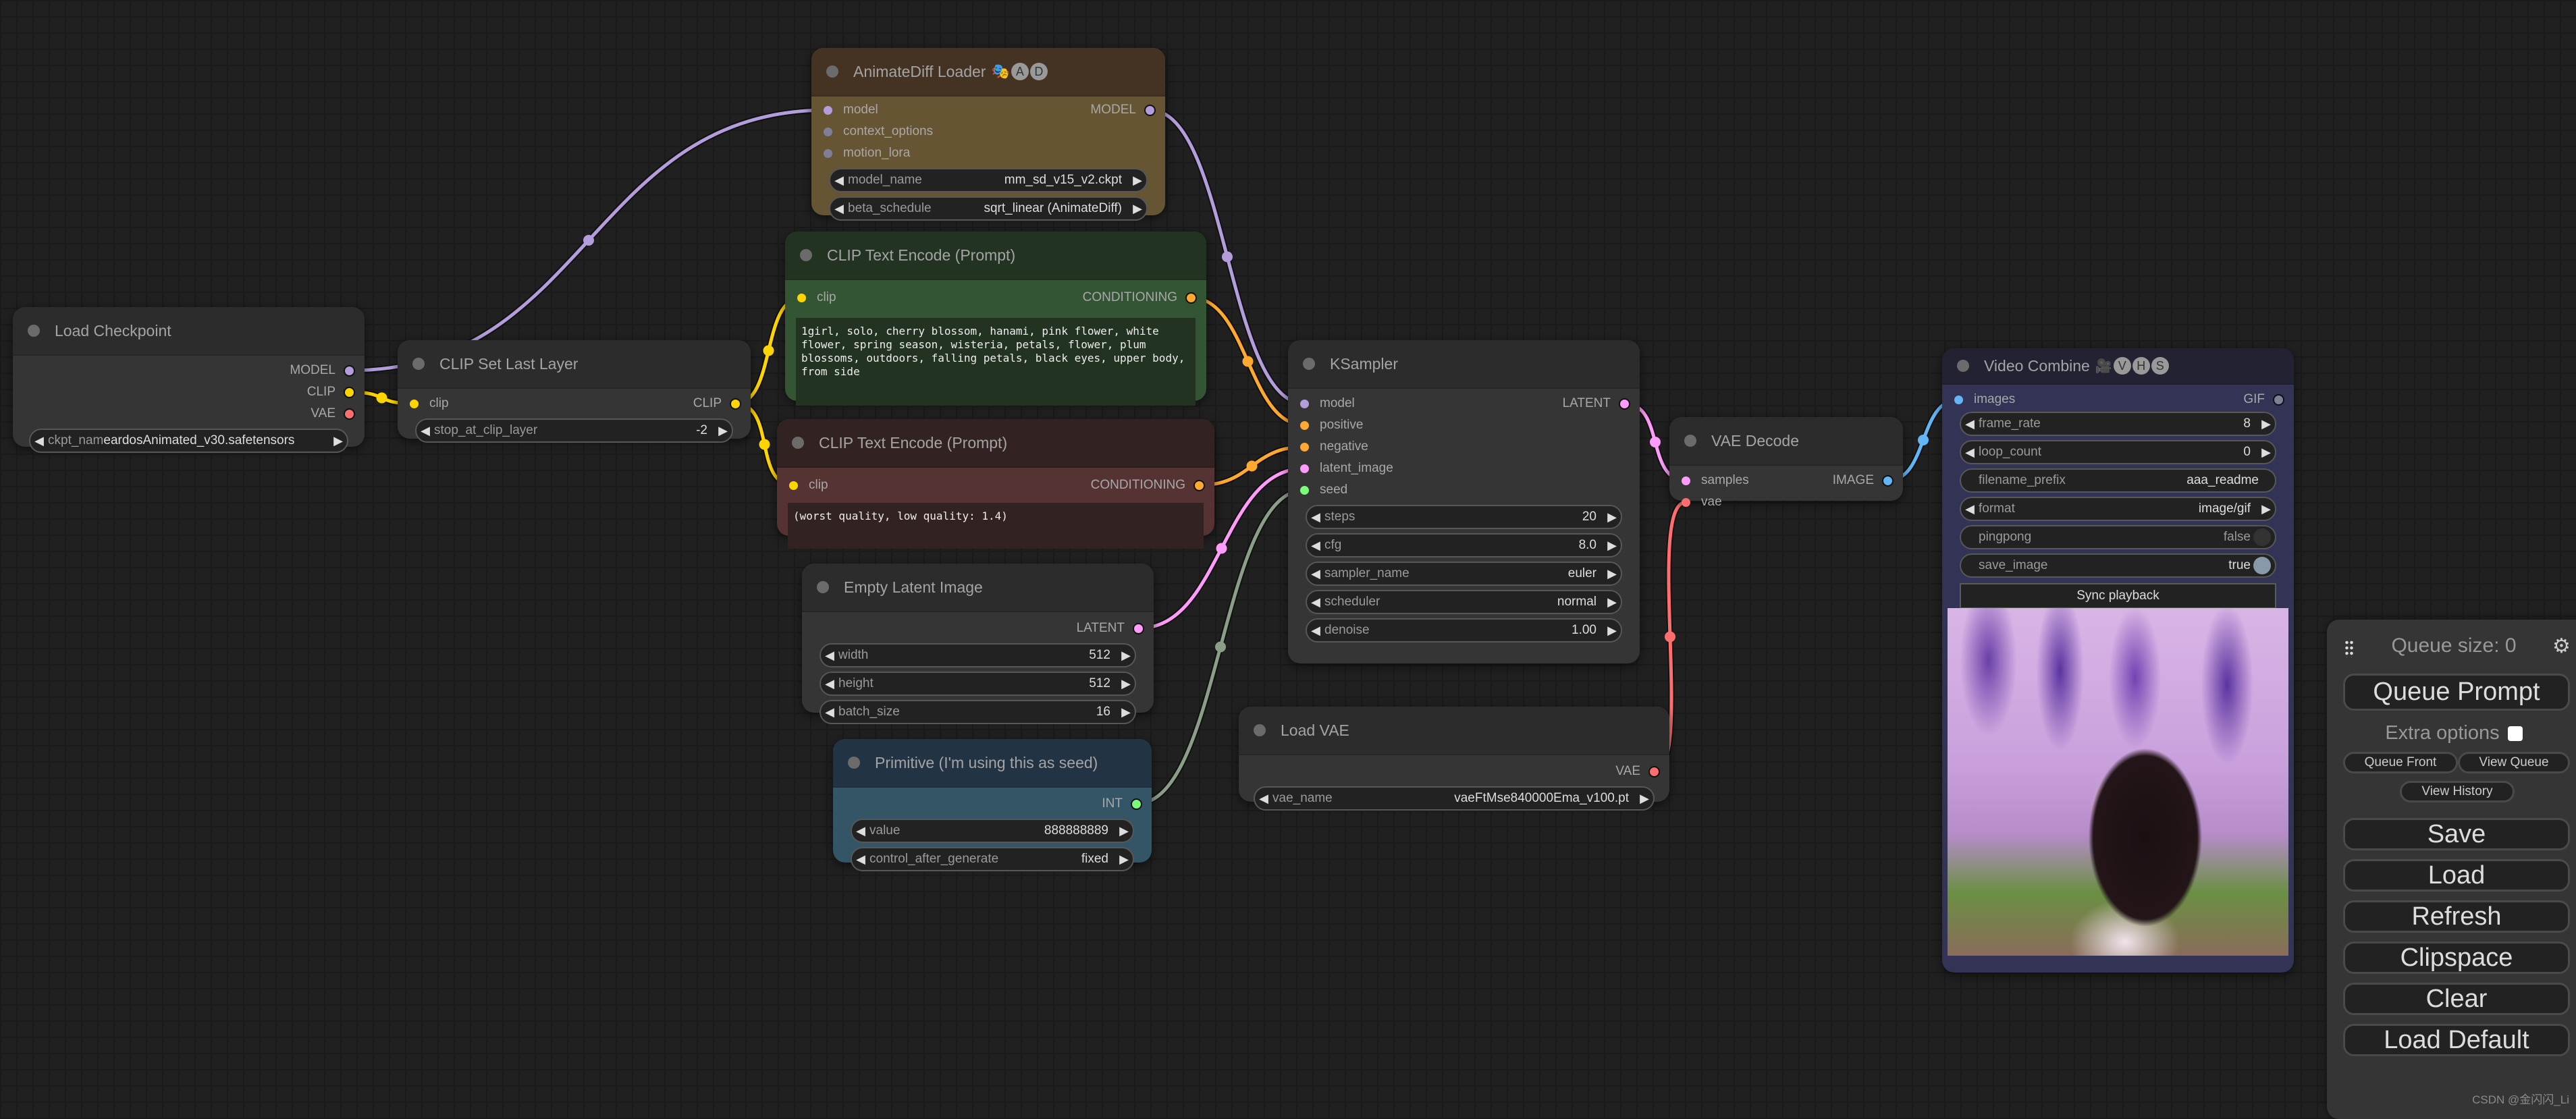  What do you see at coordinates (381, 398) in the screenshot?
I see `wire-clip-checkpoint-setlast-midpoint` at bounding box center [381, 398].